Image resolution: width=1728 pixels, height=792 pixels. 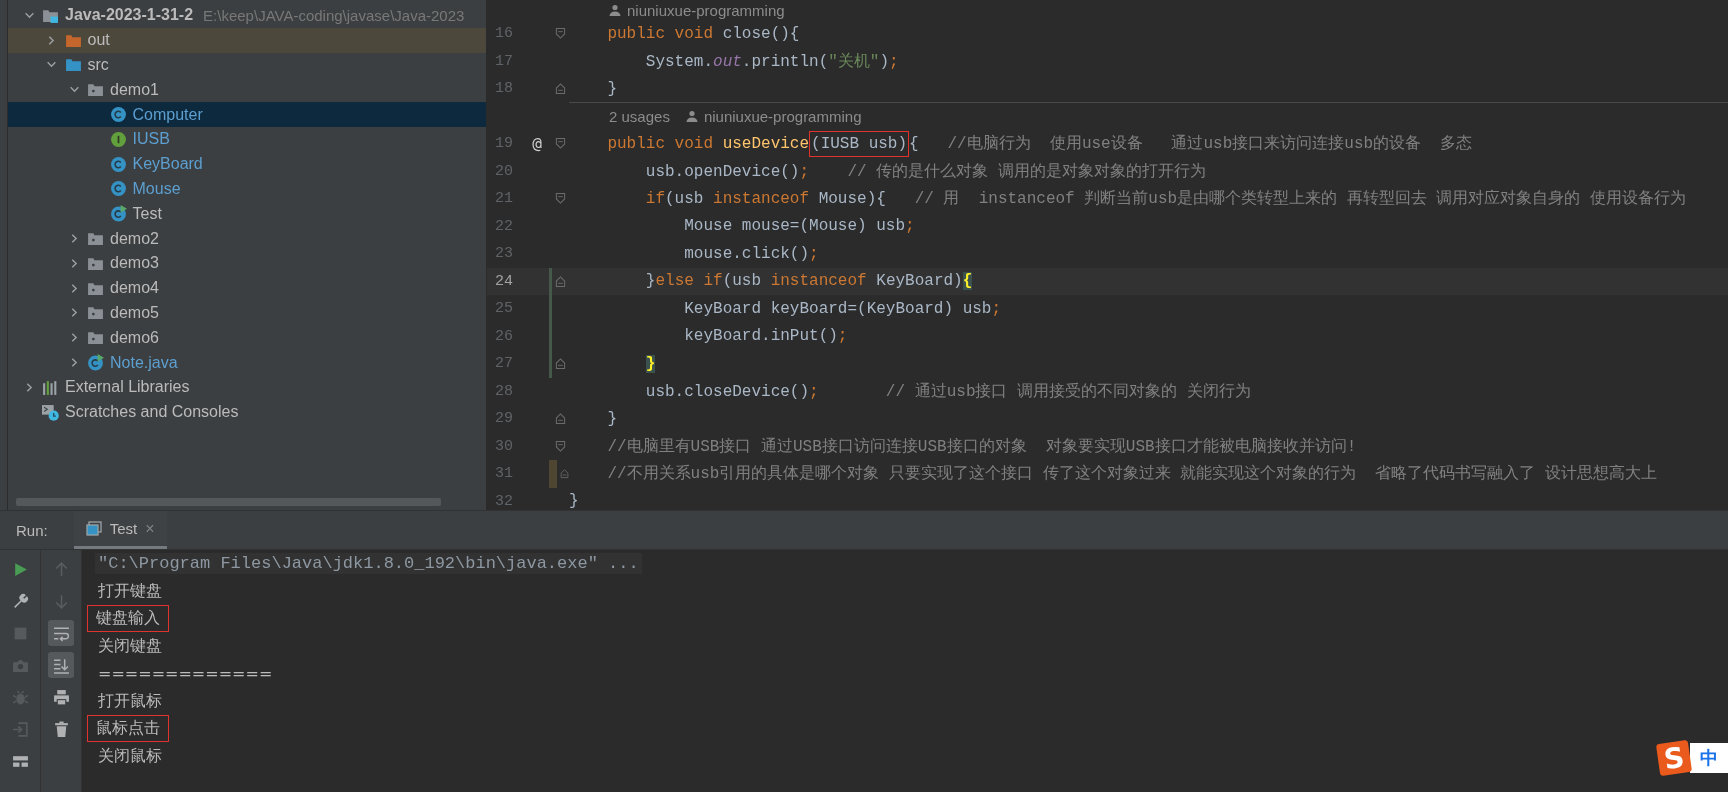 I want to click on tree-label: External Libraries, so click(x=127, y=387).